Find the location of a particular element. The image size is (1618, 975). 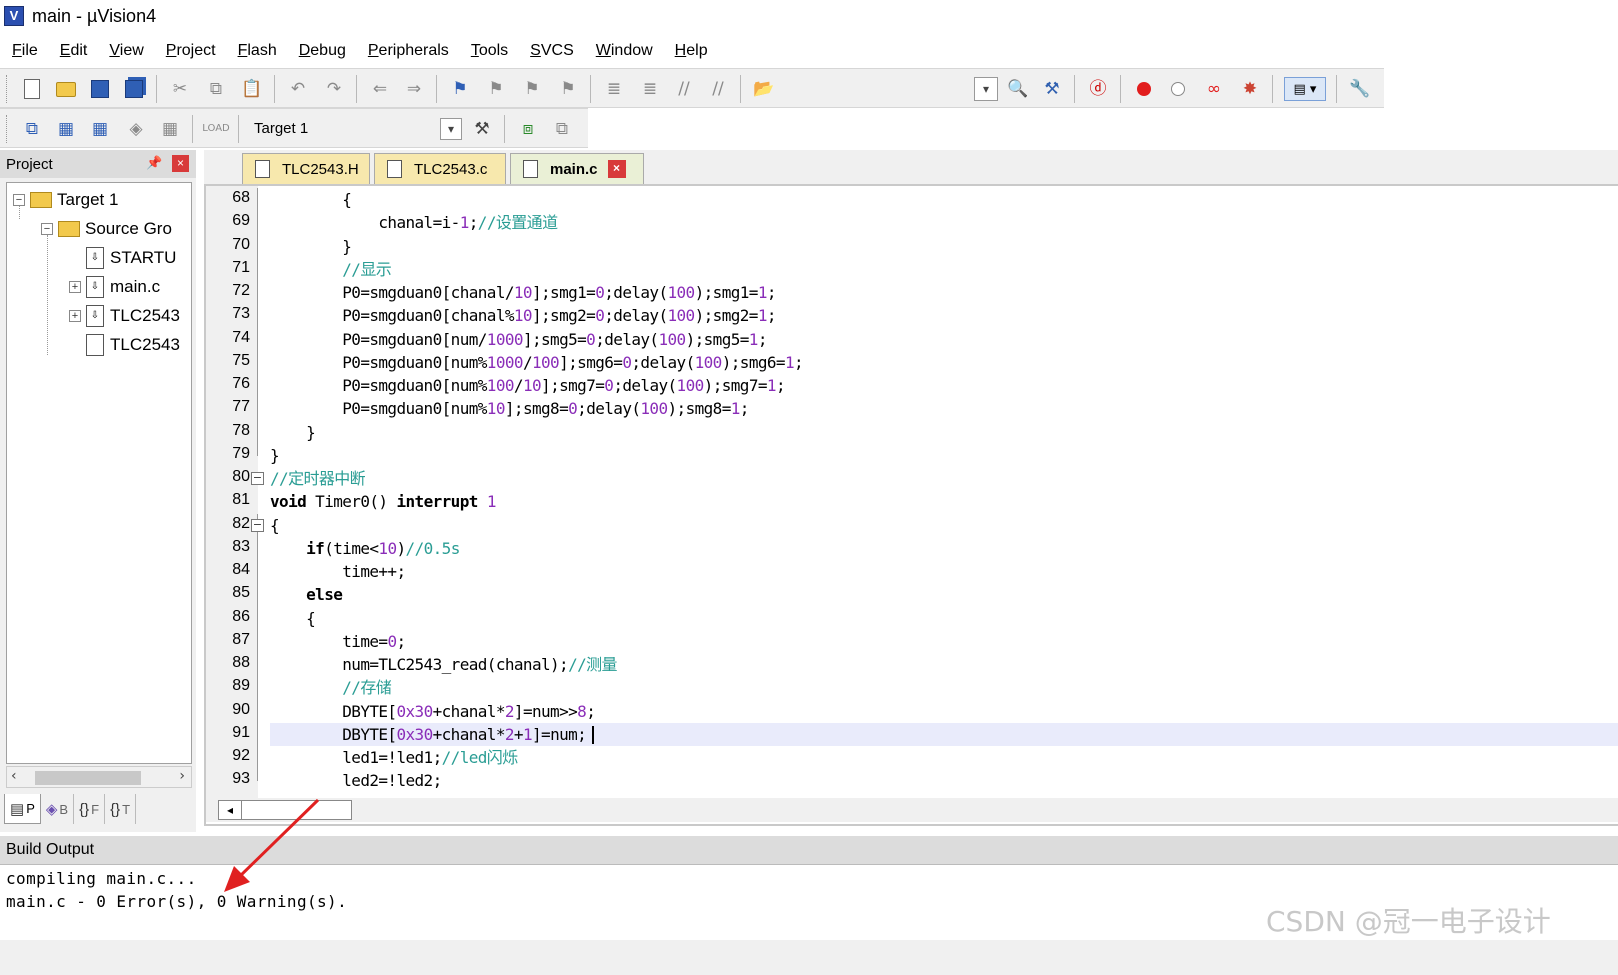

find-dropdown-icon: ▾ is located at coordinates (986, 89).